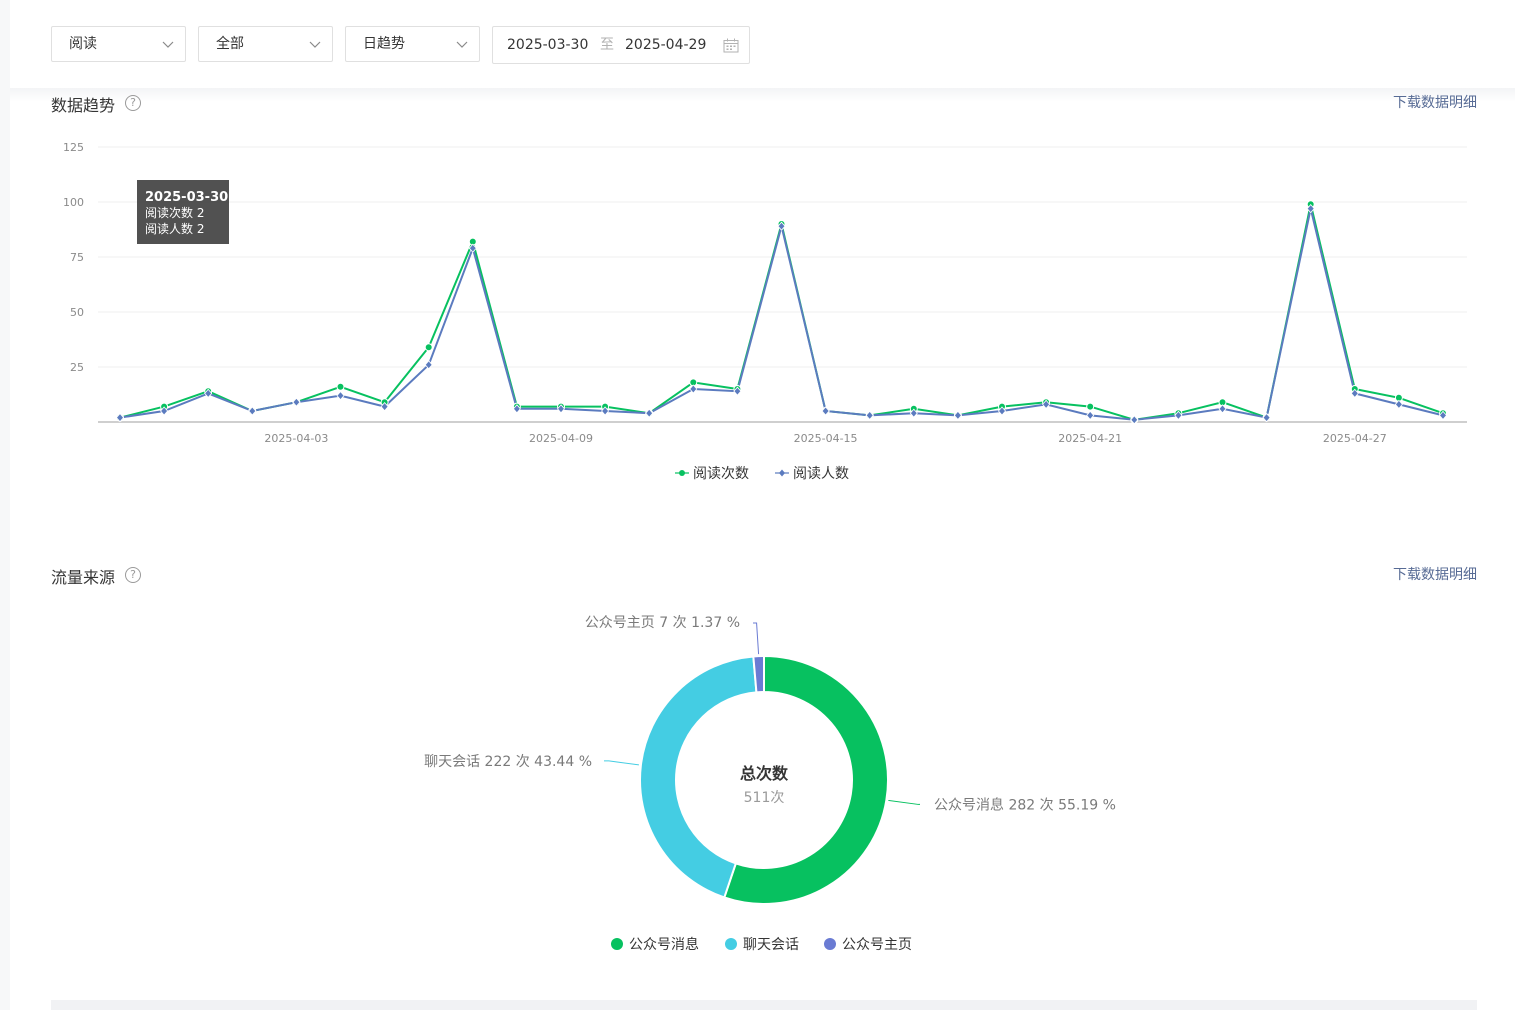 This screenshot has width=1515, height=1010. I want to click on calendar-icon, so click(731, 45).